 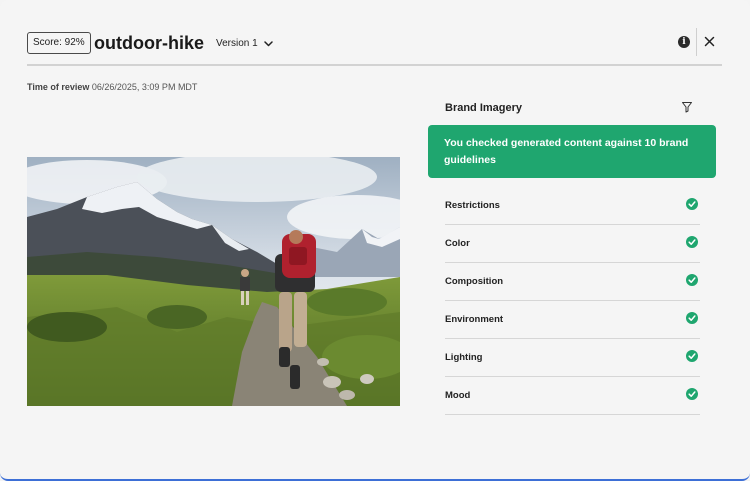 I want to click on guideline-label: Composition, so click(x=474, y=281).